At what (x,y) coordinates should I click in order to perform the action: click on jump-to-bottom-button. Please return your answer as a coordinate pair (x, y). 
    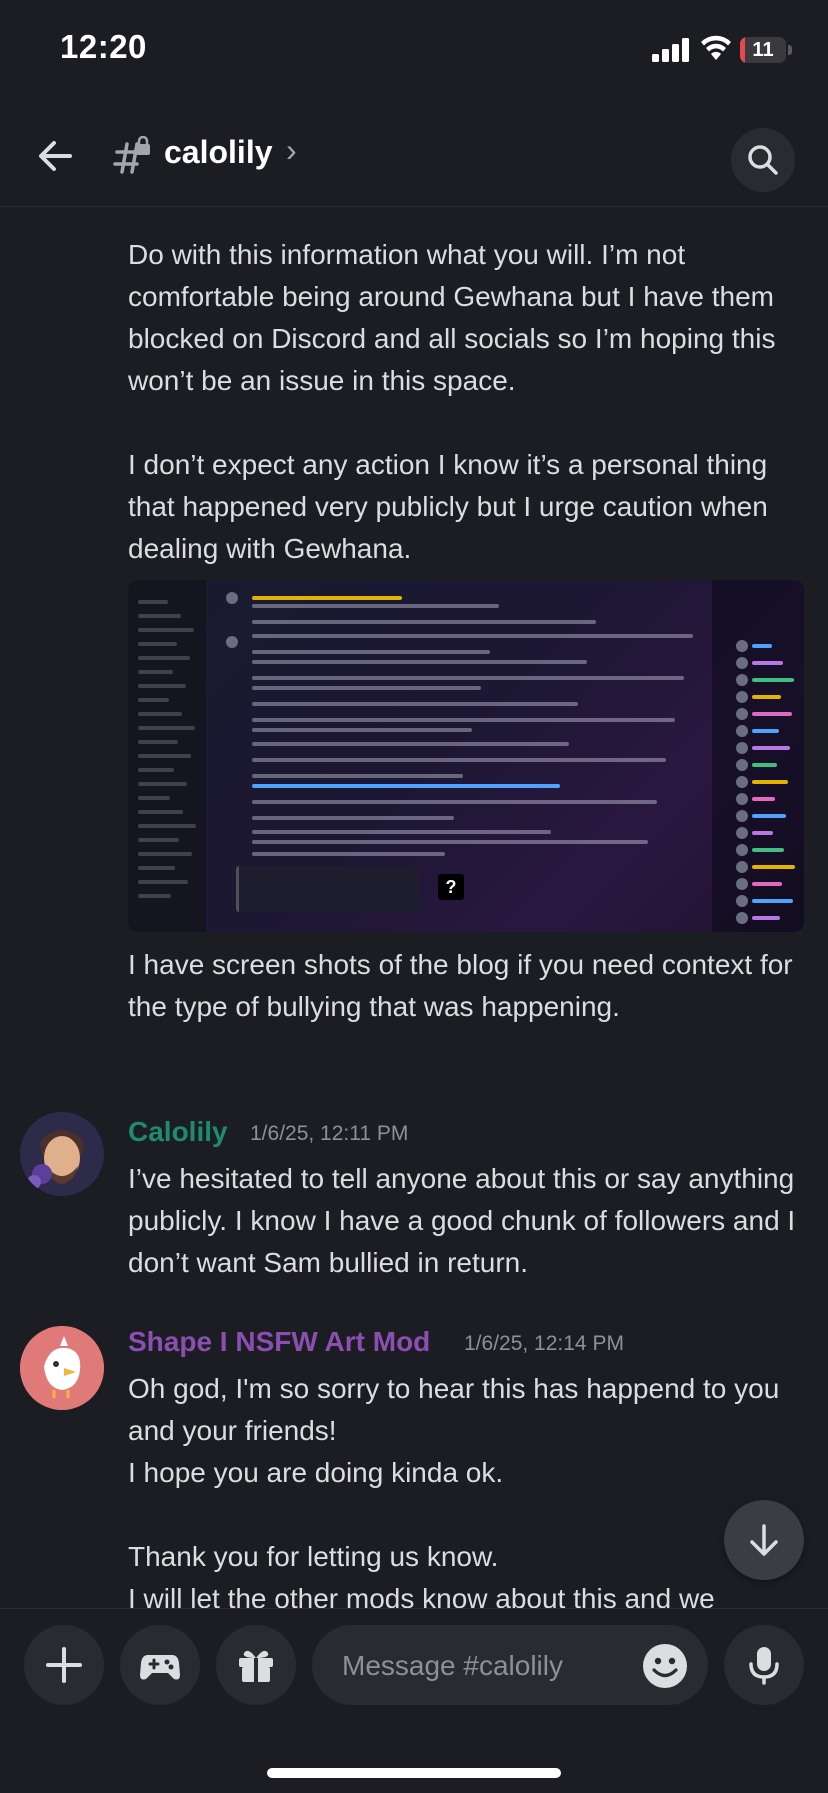
    Looking at the image, I should click on (764, 1540).